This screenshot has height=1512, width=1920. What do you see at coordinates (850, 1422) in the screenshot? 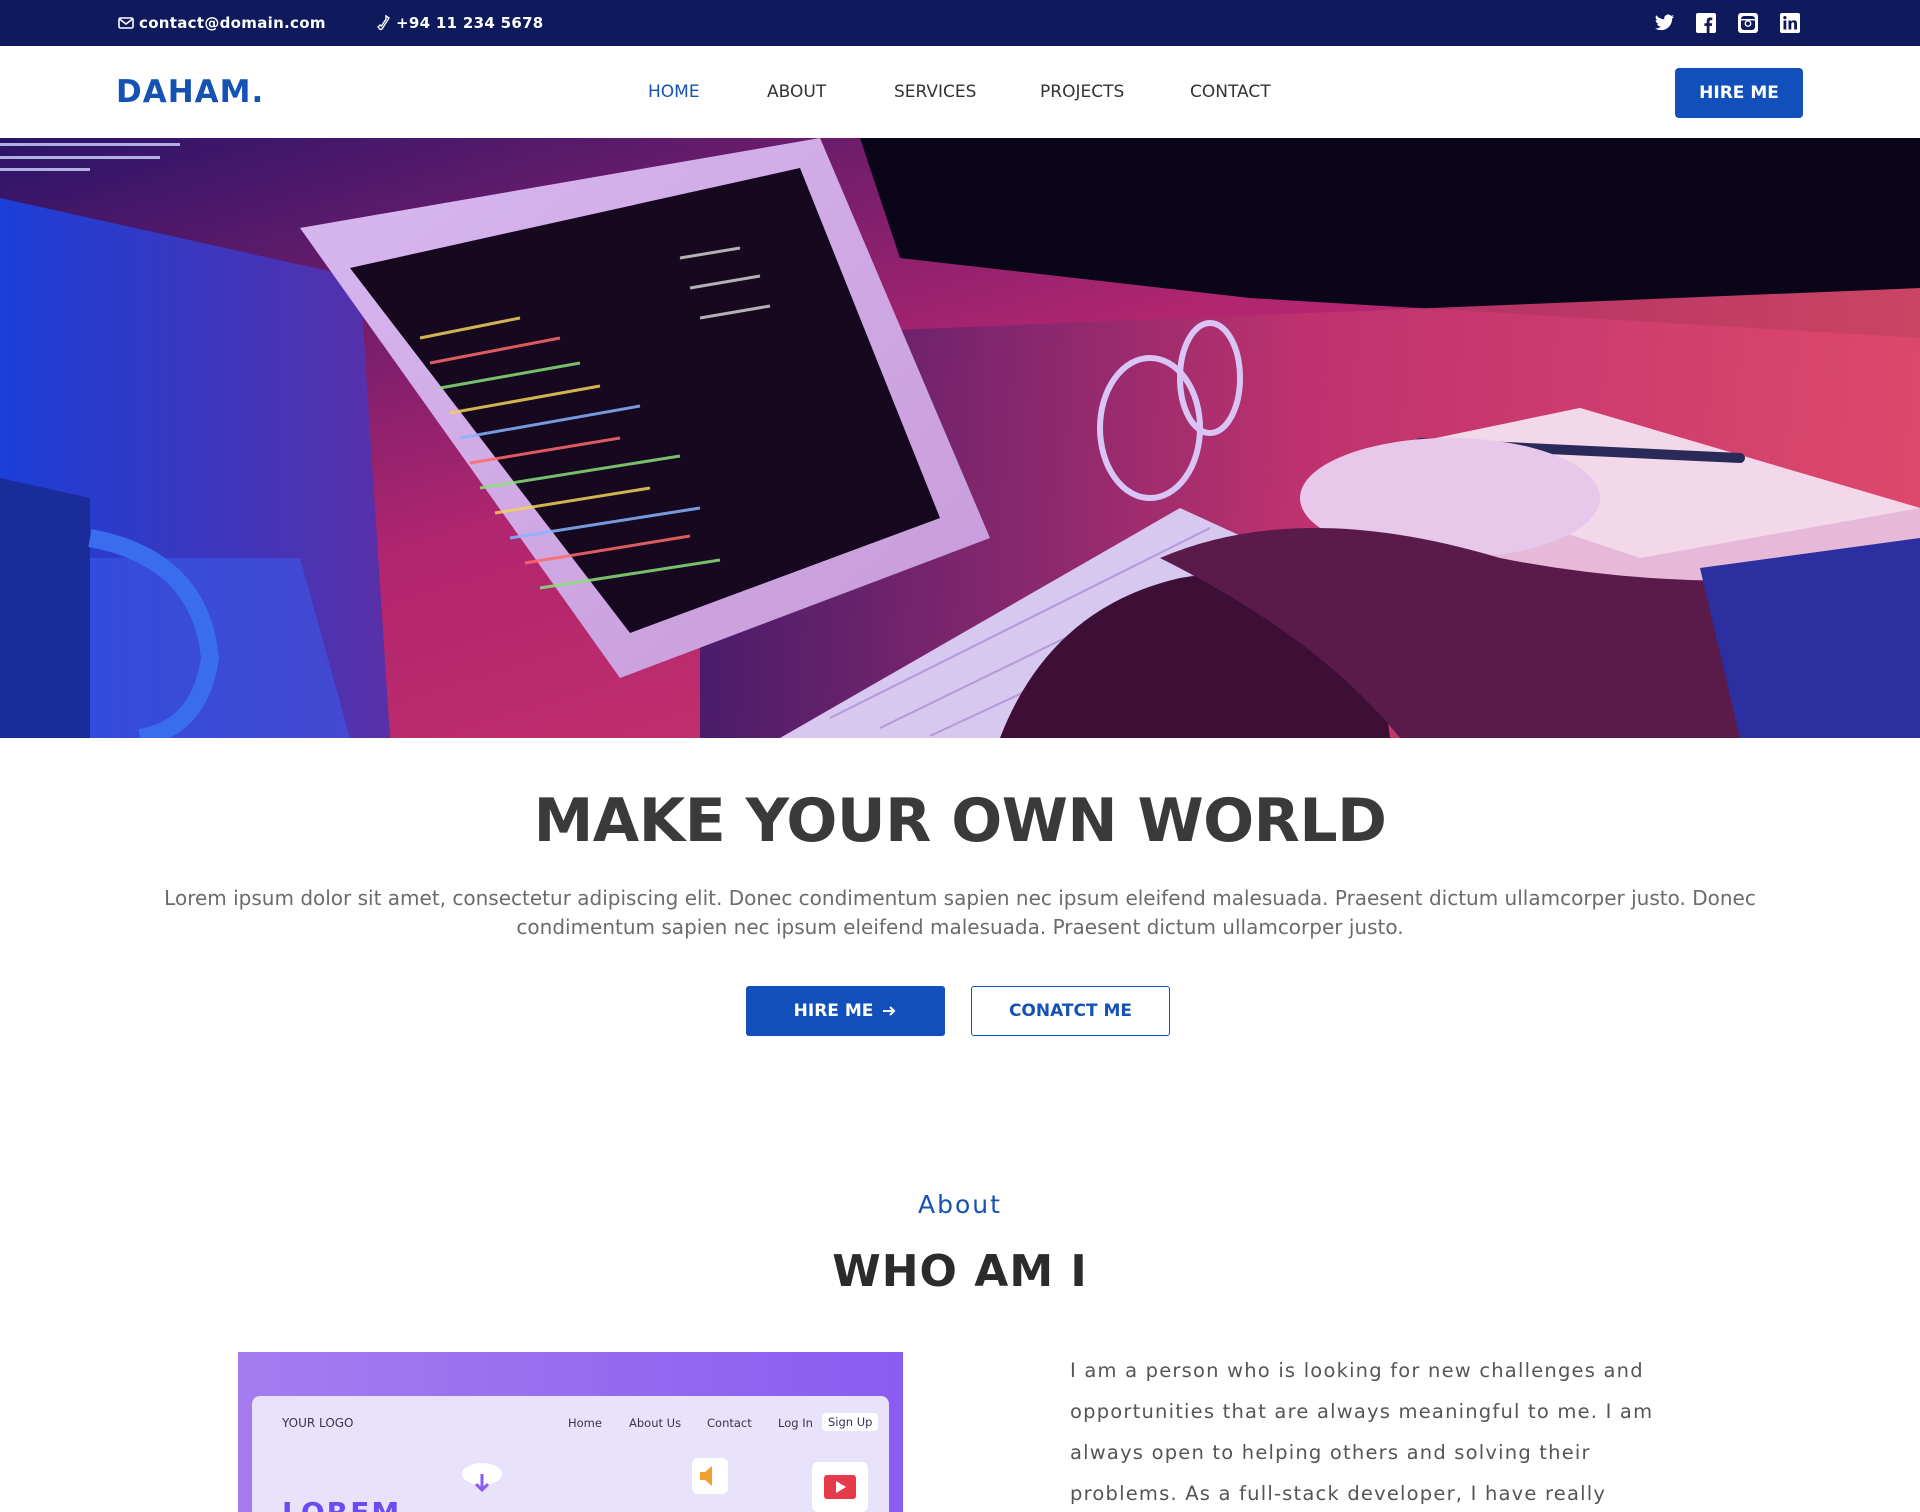
I see `illustration-link: Sign Up` at bounding box center [850, 1422].